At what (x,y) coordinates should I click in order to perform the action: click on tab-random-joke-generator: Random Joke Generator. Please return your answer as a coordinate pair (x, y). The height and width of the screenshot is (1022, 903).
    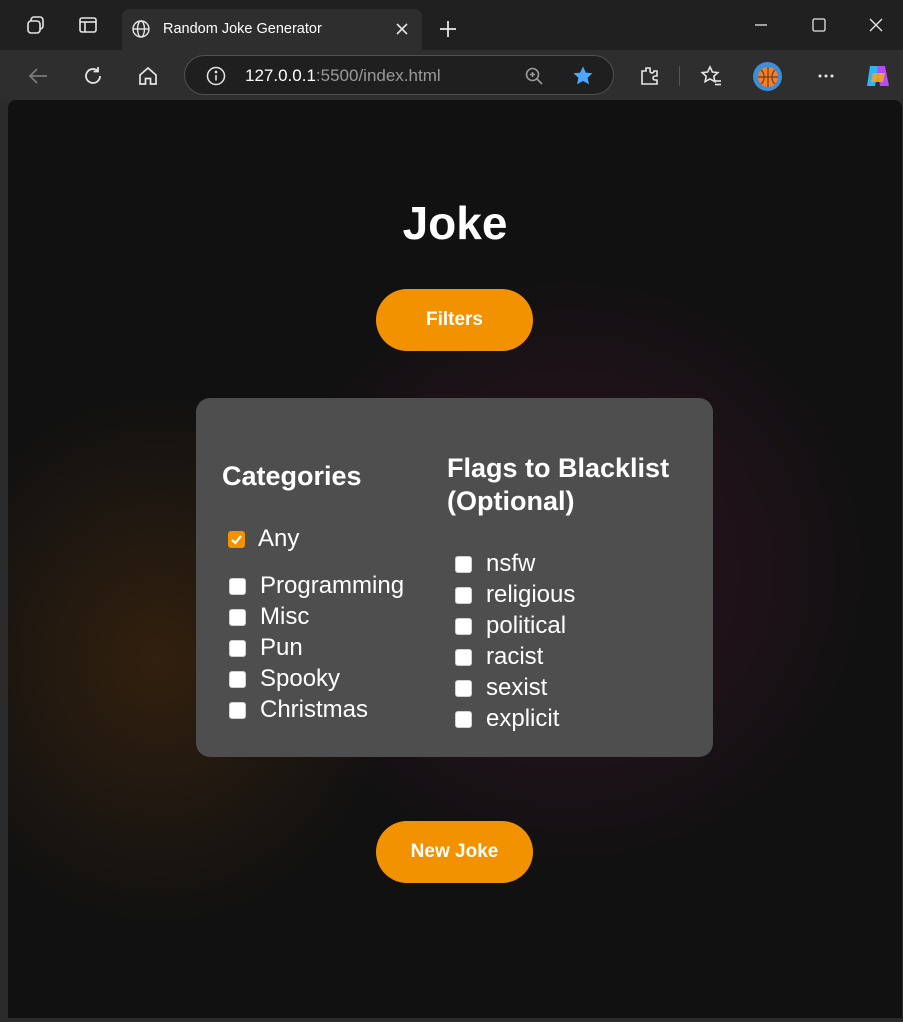
    Looking at the image, I should click on (272, 29).